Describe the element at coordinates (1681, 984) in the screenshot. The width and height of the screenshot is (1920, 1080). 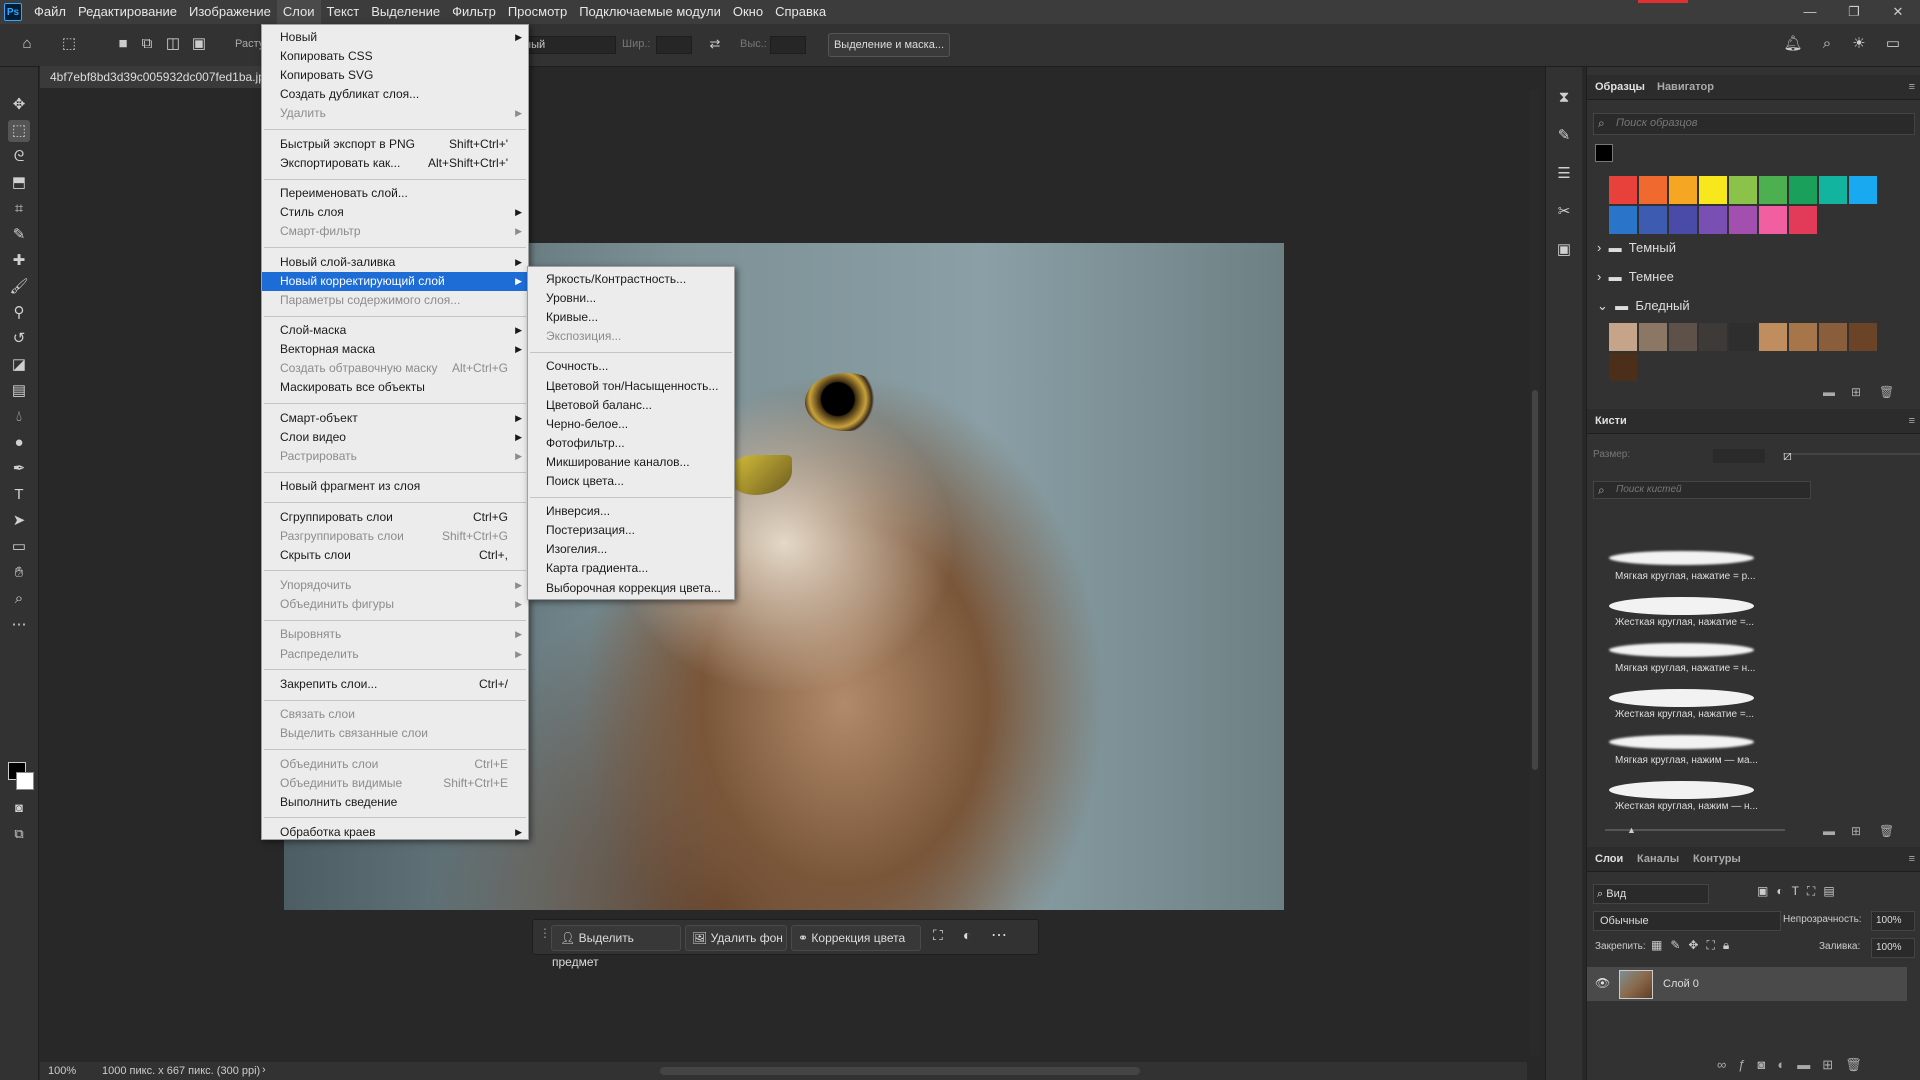
I see `layer-name: Слой 0` at that location.